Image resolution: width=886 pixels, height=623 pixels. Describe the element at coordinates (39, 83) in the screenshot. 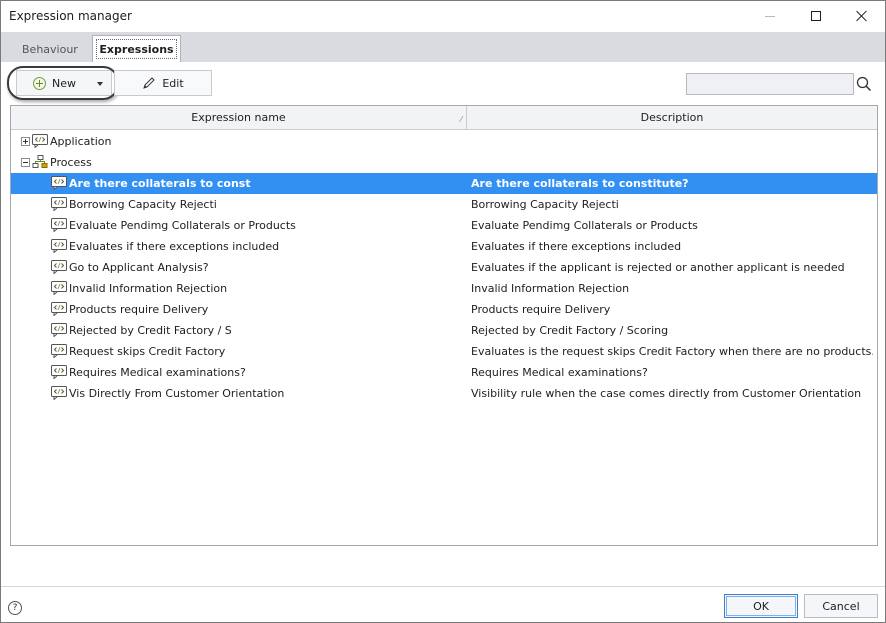

I see `add-circle-icon` at that location.